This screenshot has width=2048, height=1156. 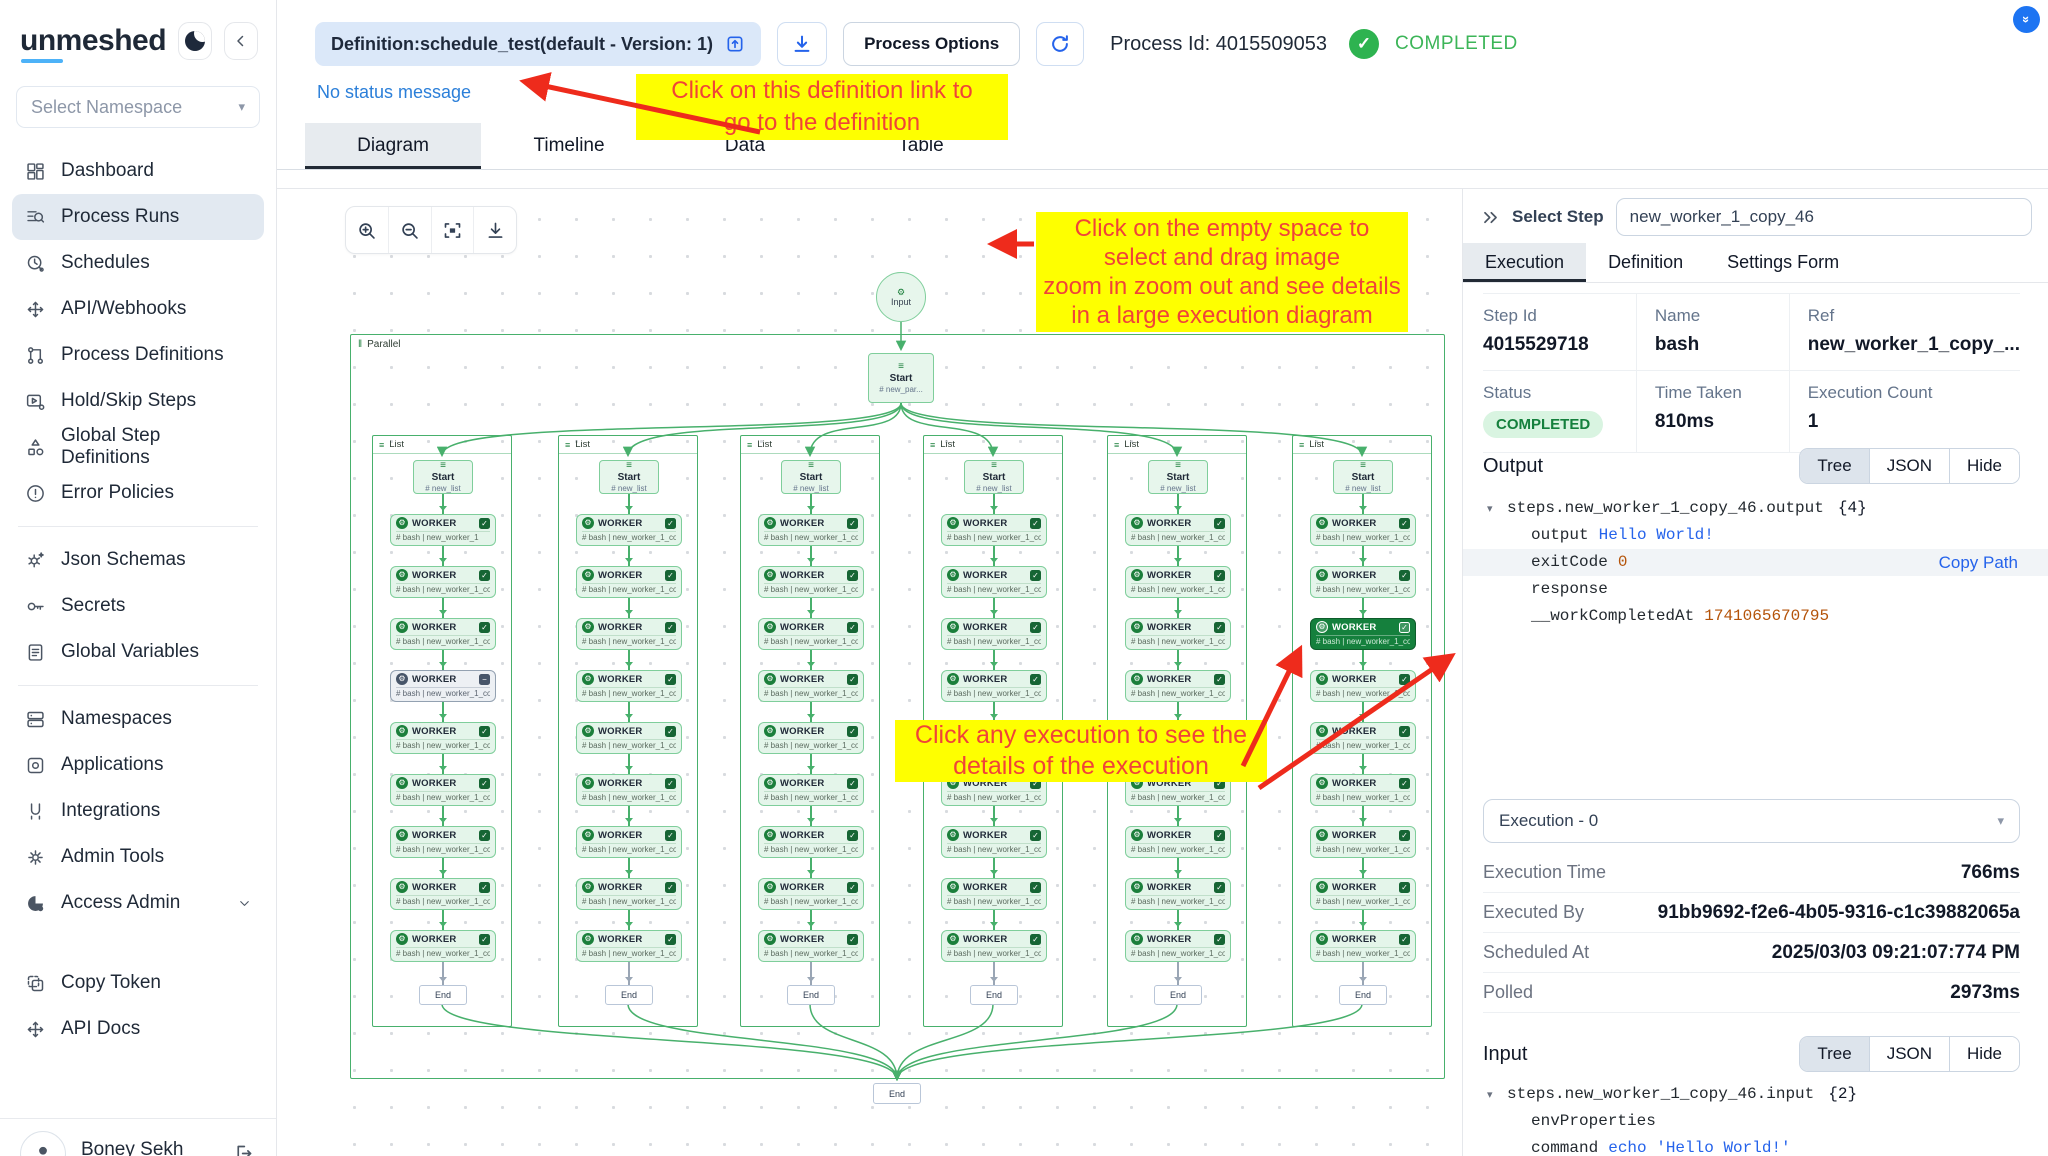 I want to click on refresh-button, so click(x=1060, y=44).